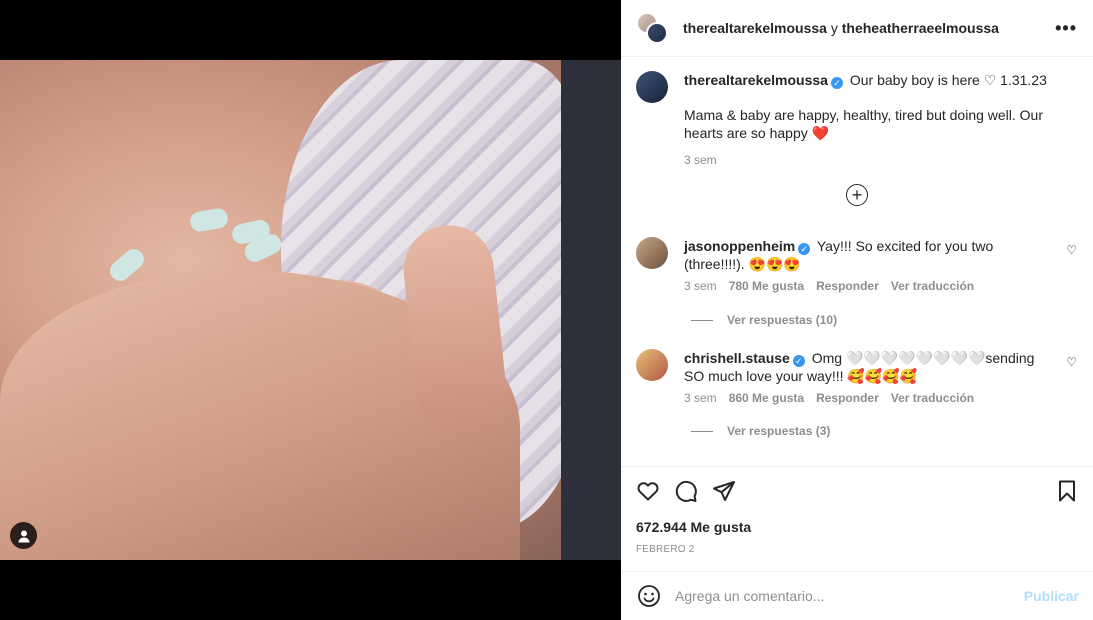  I want to click on load-more-comments-button: +, so click(857, 195).